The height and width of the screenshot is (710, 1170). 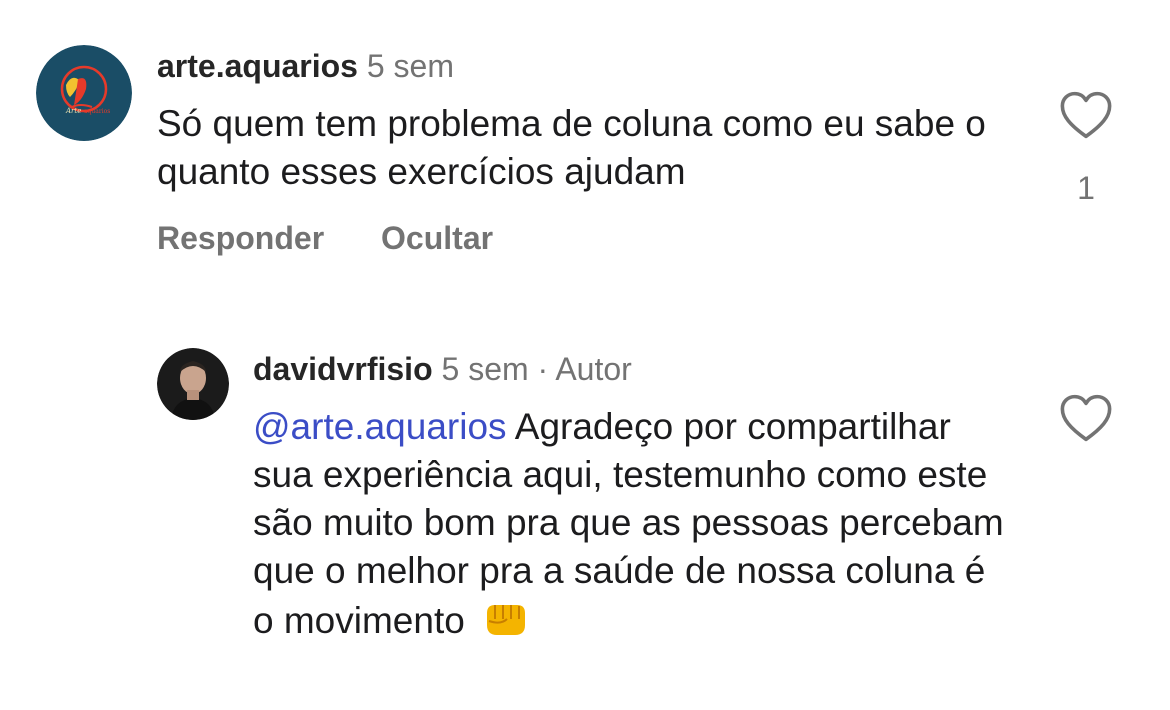 I want to click on reply-header: davidvrfisio 5 sem · Autor, so click(x=442, y=369).